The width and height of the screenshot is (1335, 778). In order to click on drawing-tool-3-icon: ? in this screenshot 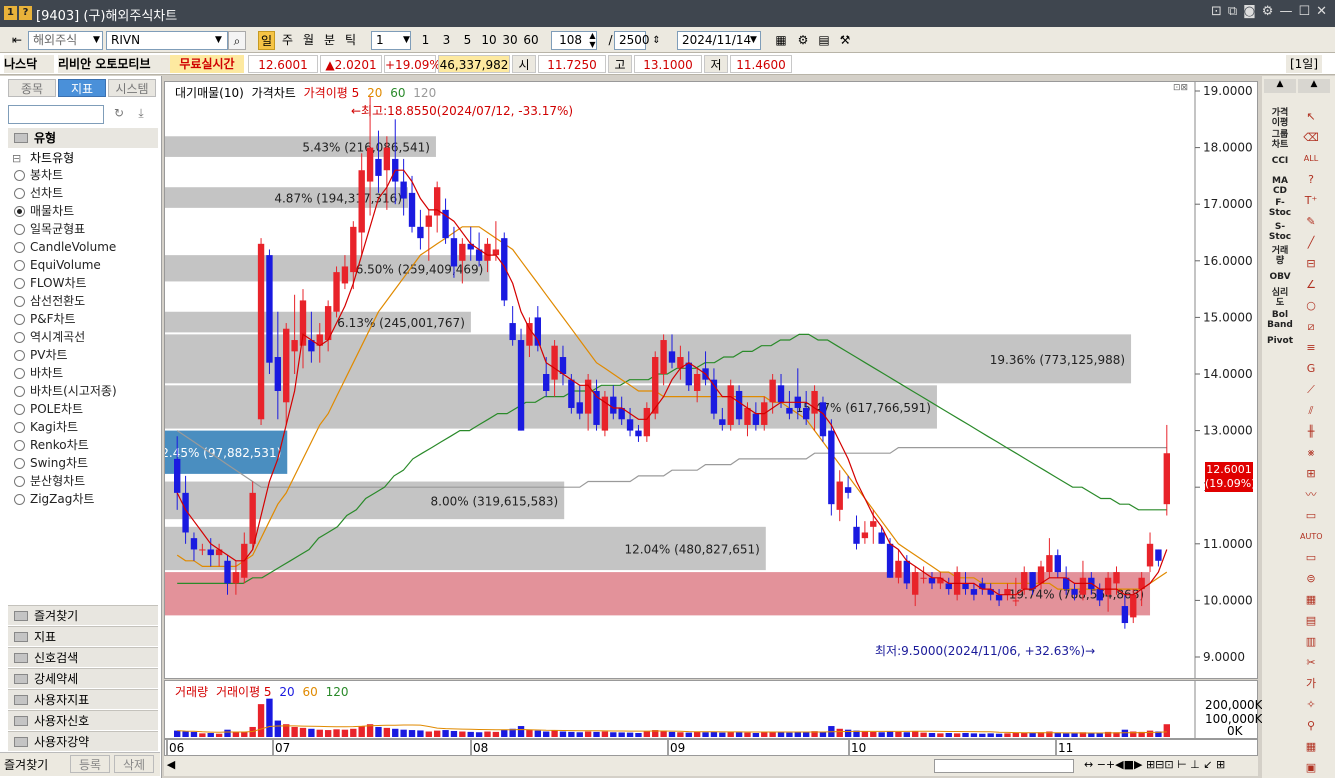, I will do `click(1311, 179)`.